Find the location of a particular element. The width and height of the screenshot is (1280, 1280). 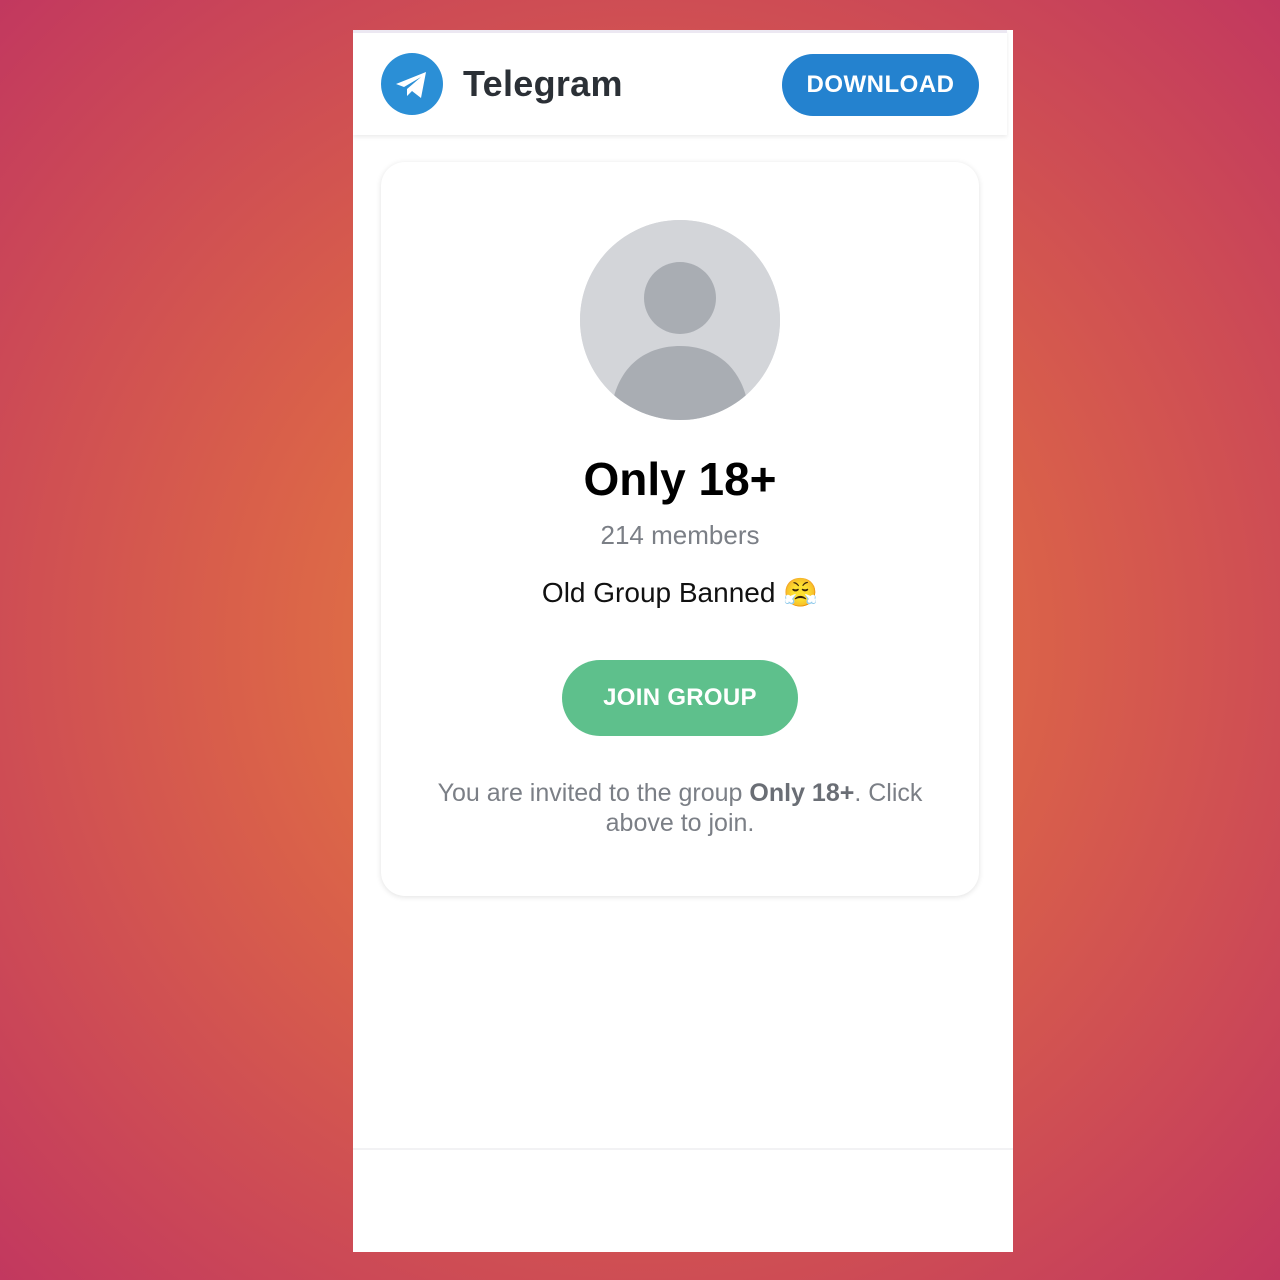

invite-group-name: Only 18+ is located at coordinates (802, 793).